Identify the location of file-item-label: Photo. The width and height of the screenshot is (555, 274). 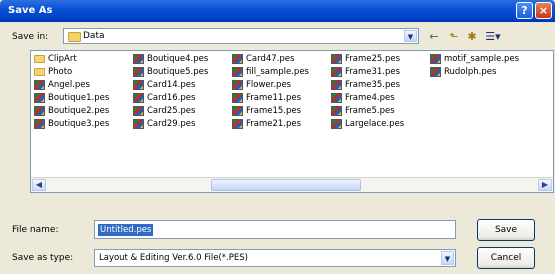
(60, 72).